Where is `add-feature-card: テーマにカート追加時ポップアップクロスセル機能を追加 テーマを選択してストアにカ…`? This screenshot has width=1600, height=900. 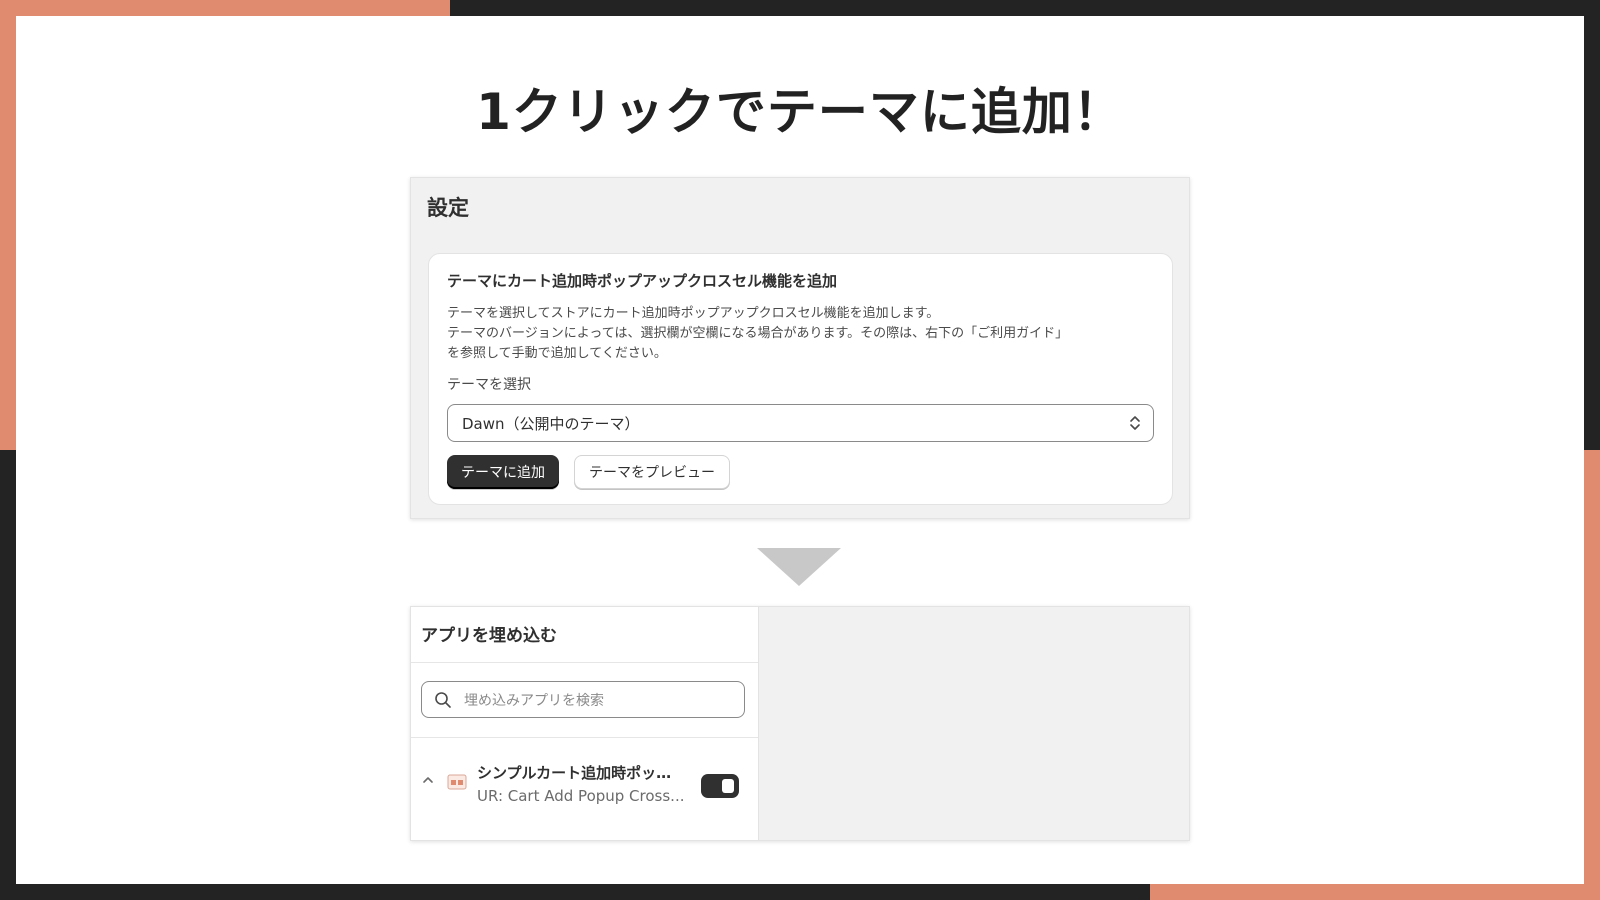 add-feature-card: テーマにカート追加時ポップアップクロスセル機能を追加 テーマを選択してストアにカ… is located at coordinates (800, 379).